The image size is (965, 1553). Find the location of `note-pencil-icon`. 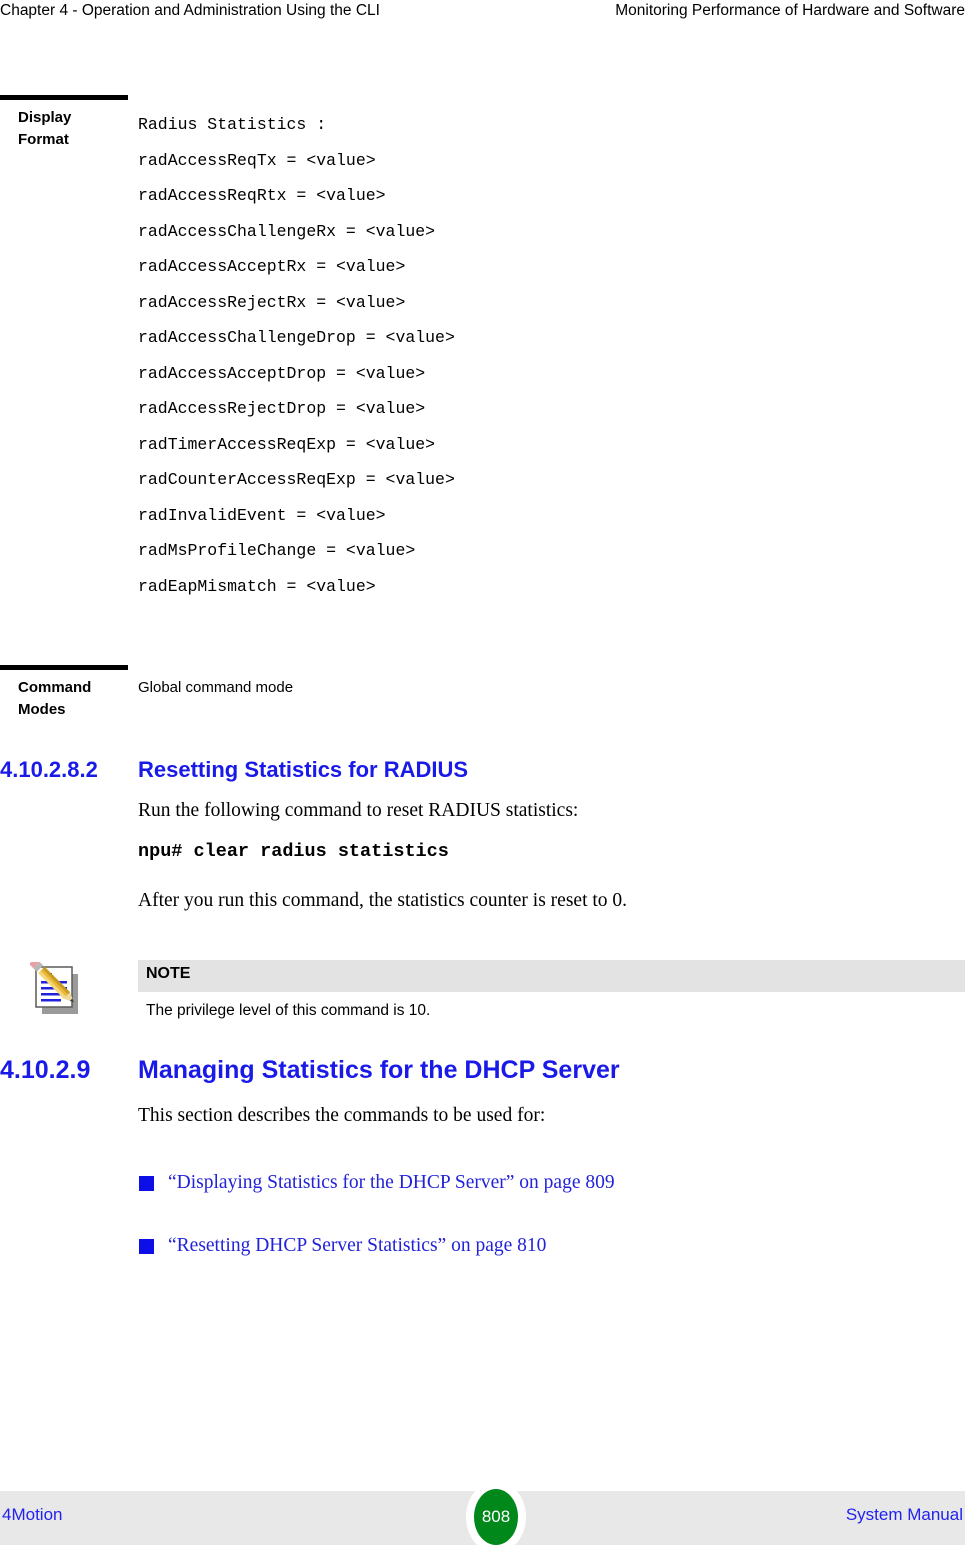

note-pencil-icon is located at coordinates (58, 988).